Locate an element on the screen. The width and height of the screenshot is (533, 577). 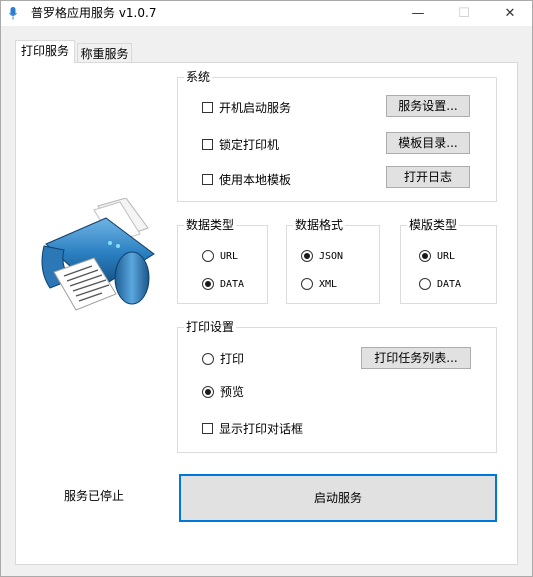
print-settings-group-title: 打印设置 is located at coordinates (210, 327).